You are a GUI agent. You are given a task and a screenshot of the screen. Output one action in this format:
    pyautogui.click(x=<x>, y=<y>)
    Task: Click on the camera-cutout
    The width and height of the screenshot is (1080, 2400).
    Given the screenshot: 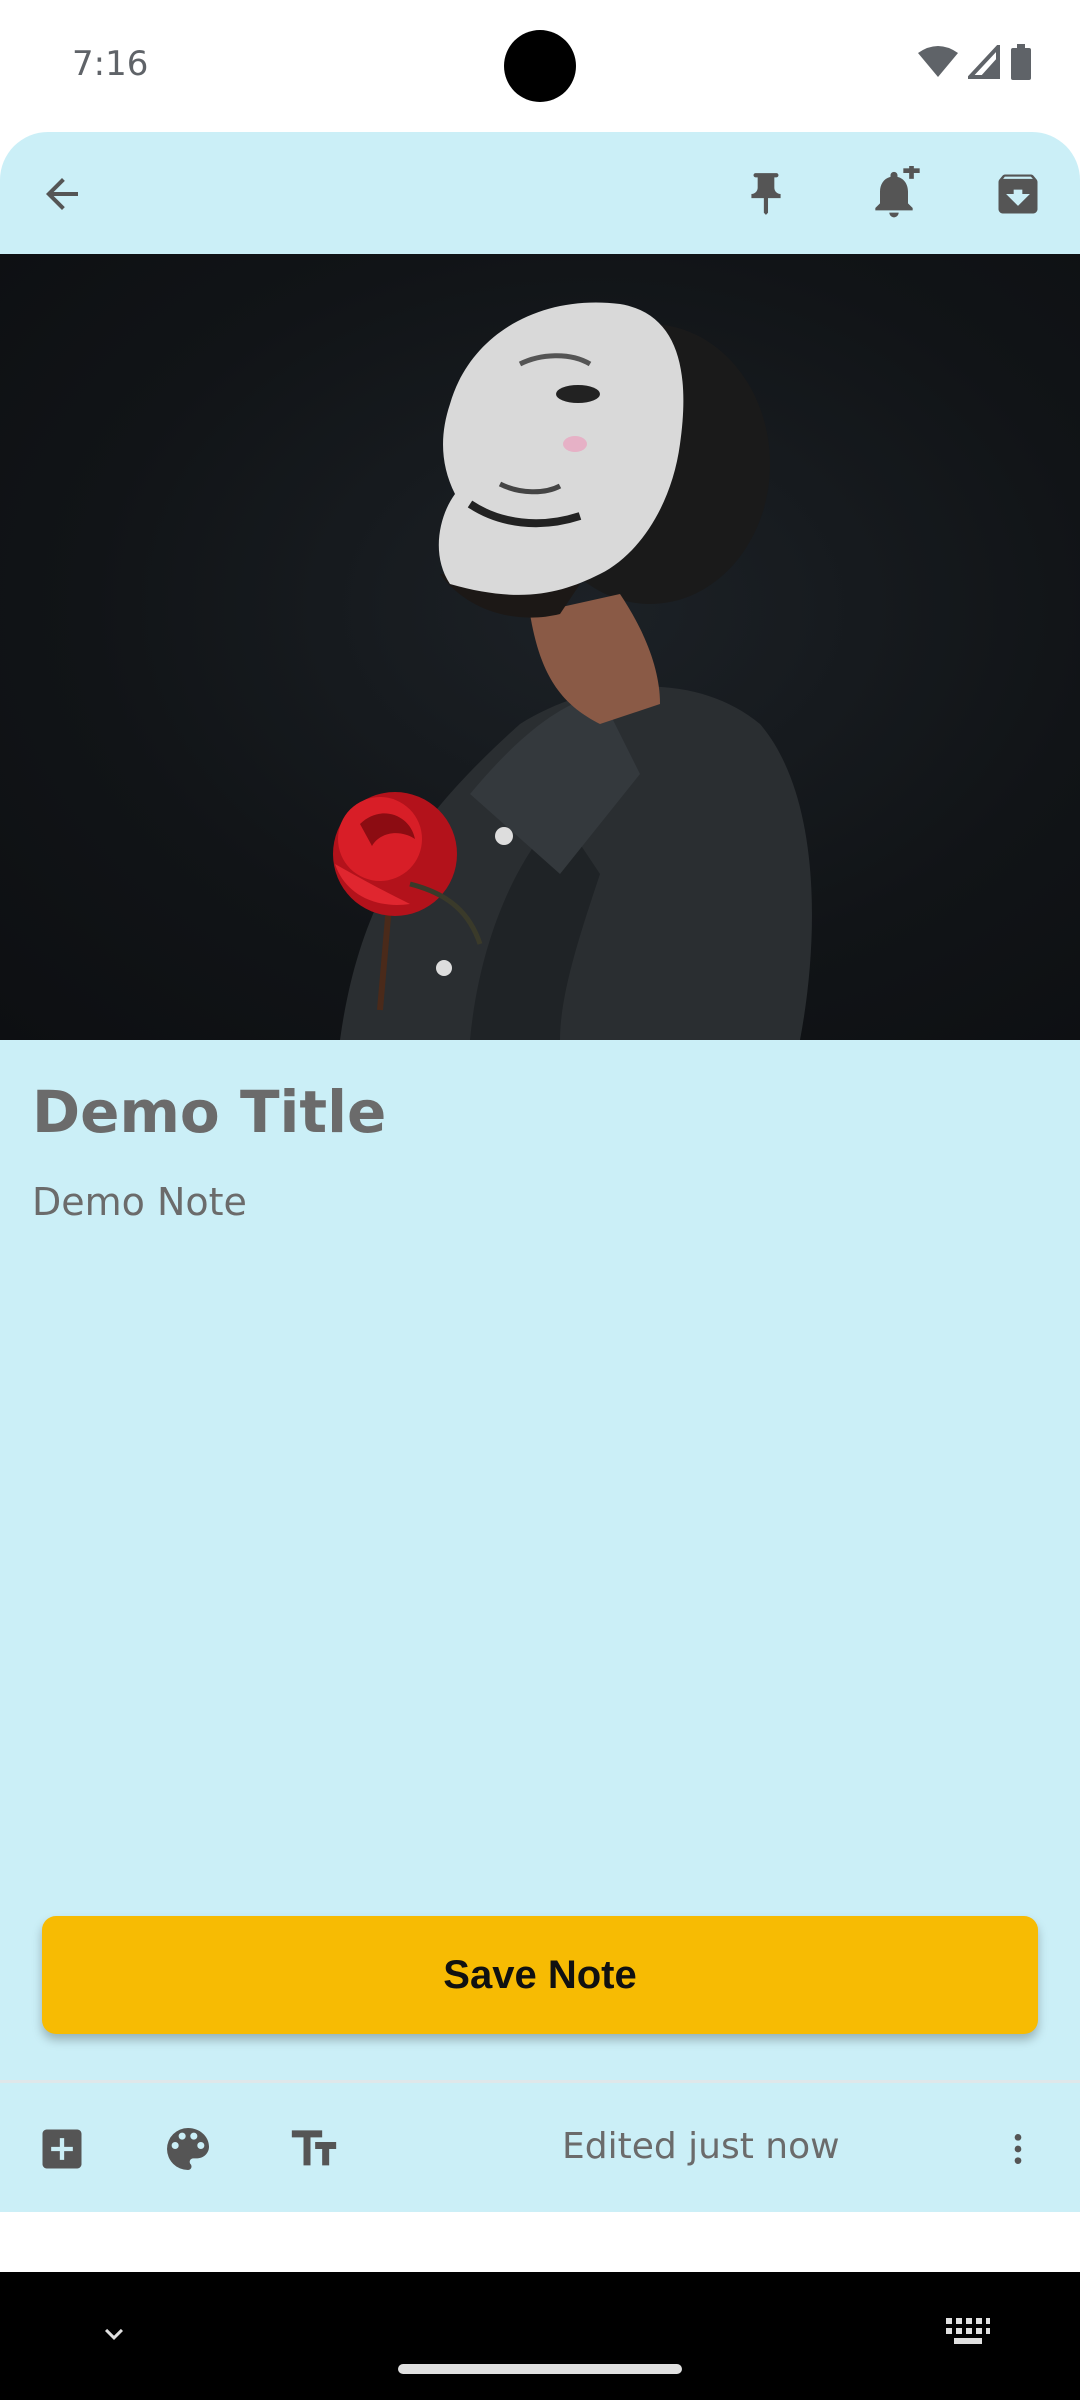 What is the action you would take?
    pyautogui.click(x=540, y=66)
    